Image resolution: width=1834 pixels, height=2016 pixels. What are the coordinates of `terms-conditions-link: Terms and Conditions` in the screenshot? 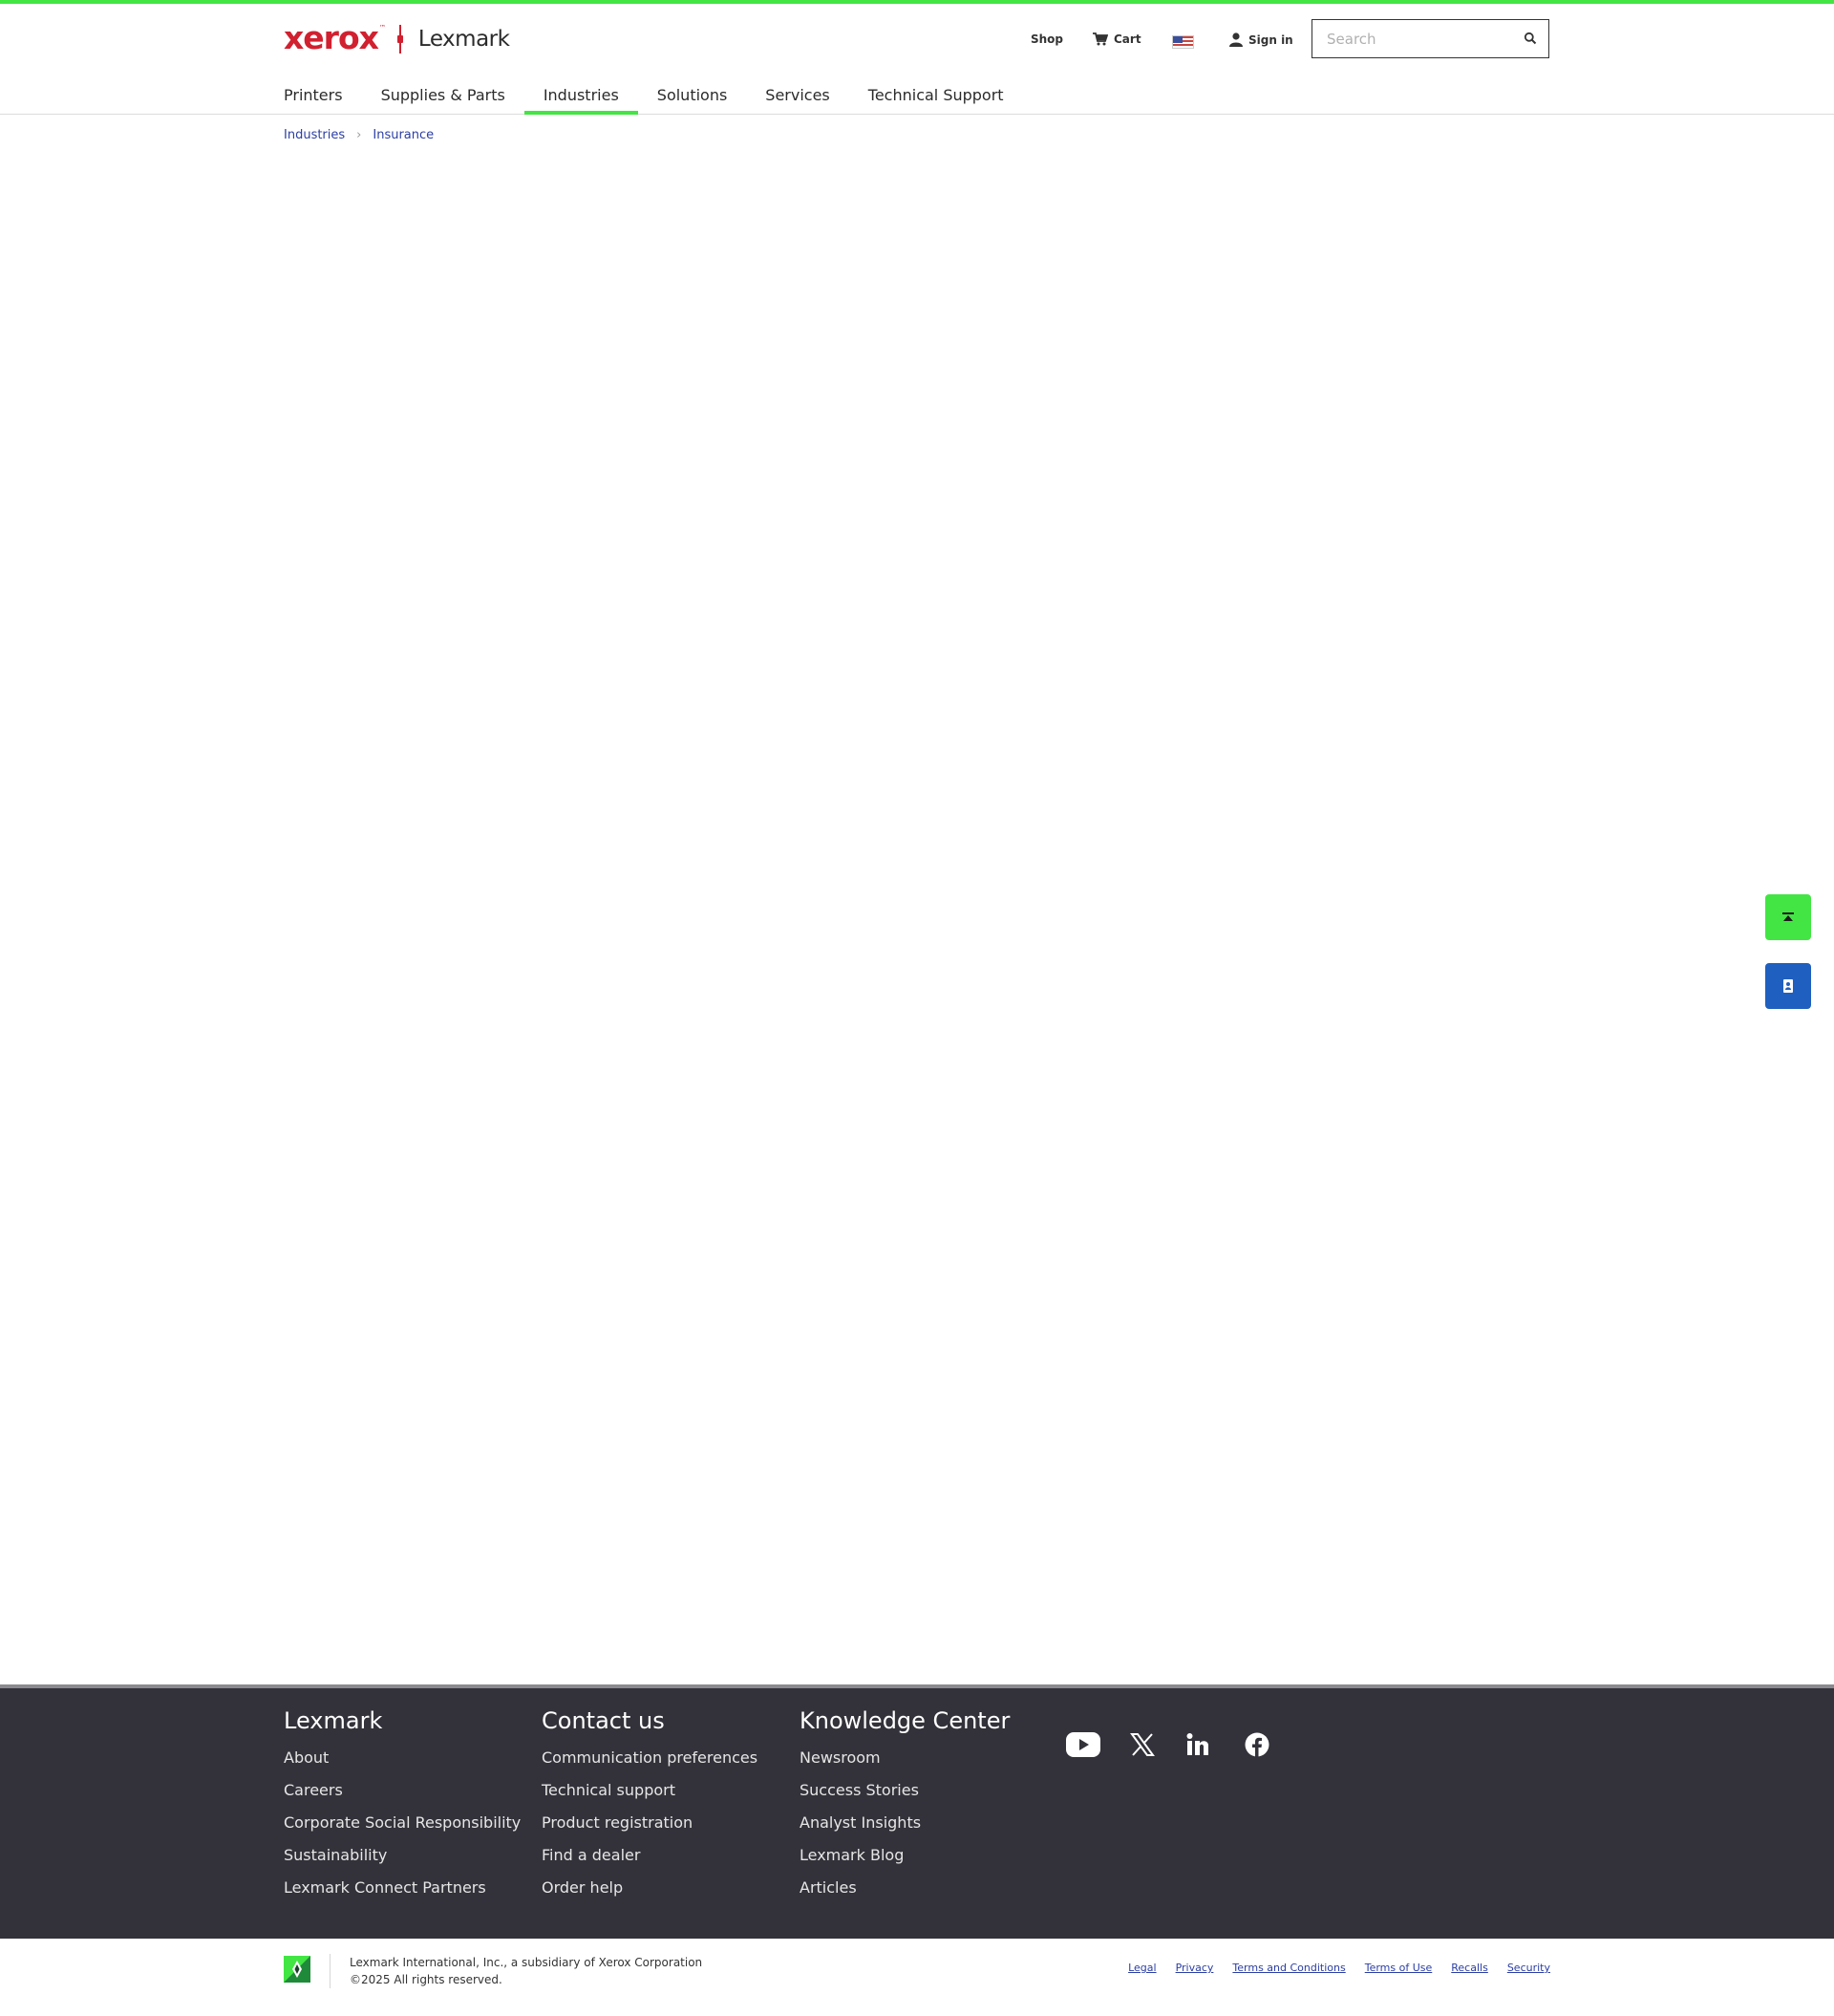 It's located at (1288, 1968).